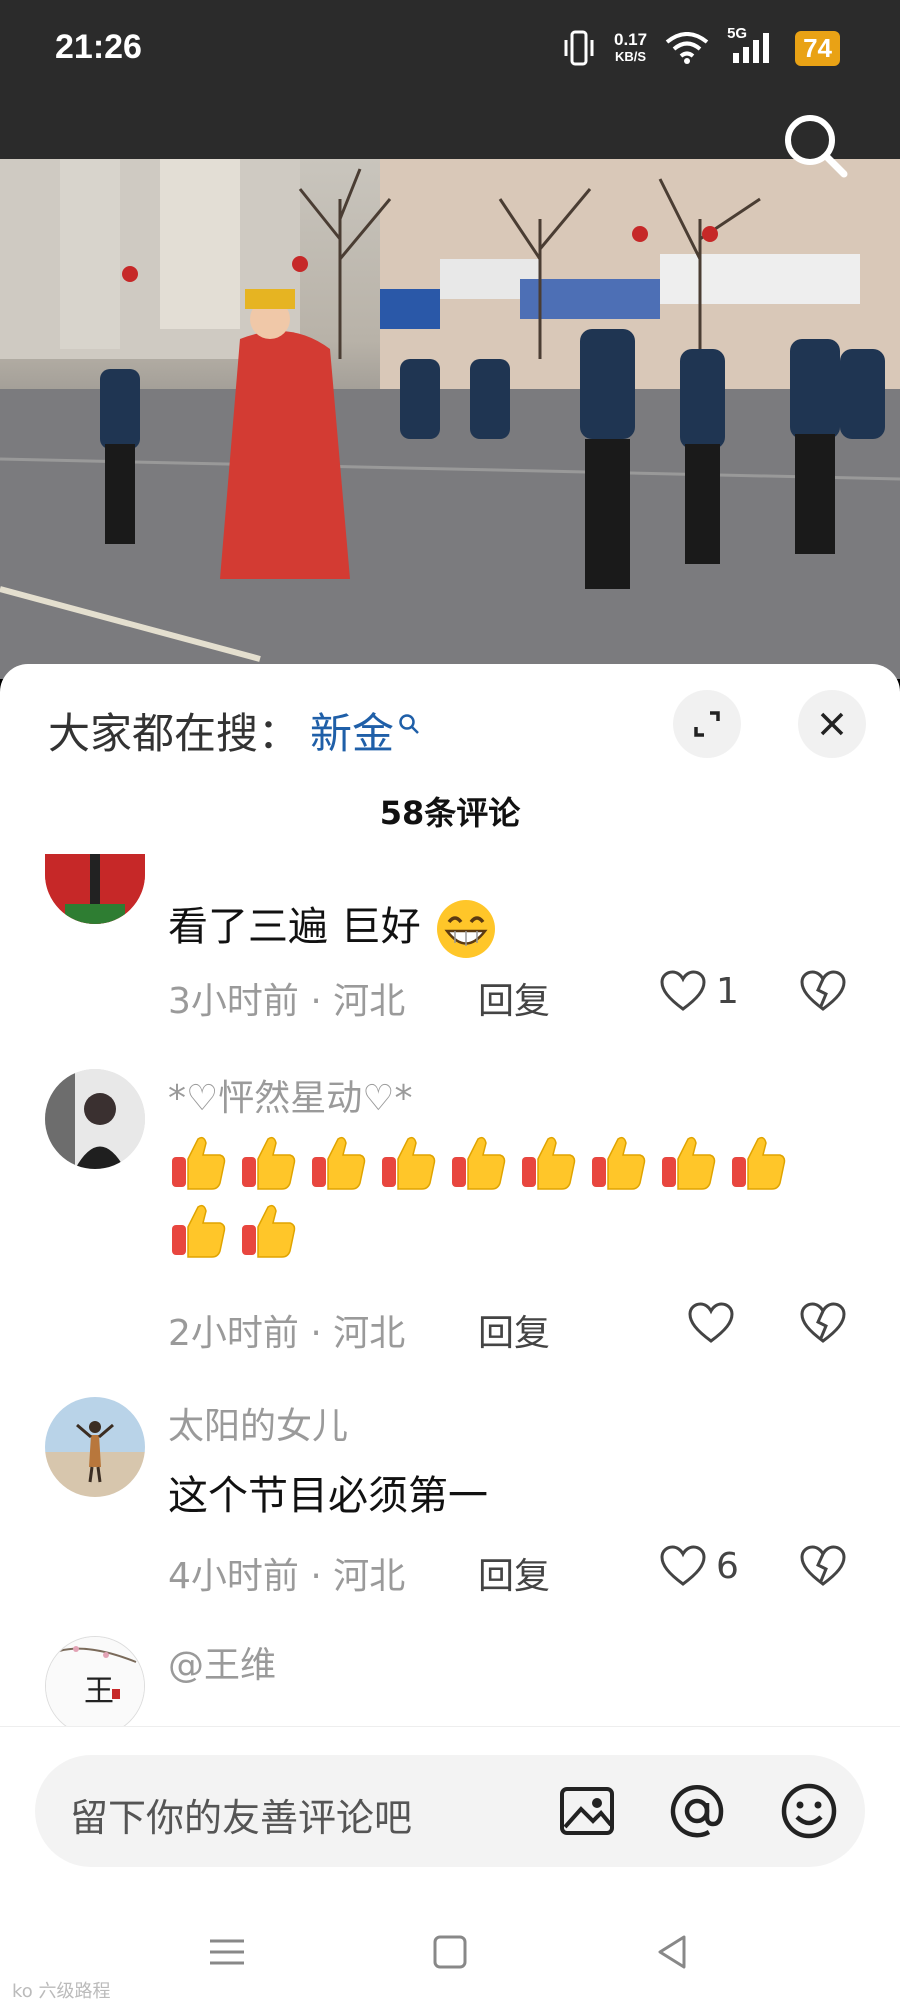 This screenshot has height=2010, width=900. What do you see at coordinates (174, 733) in the screenshot?
I see `hot-search-label: 大家都在搜：` at bounding box center [174, 733].